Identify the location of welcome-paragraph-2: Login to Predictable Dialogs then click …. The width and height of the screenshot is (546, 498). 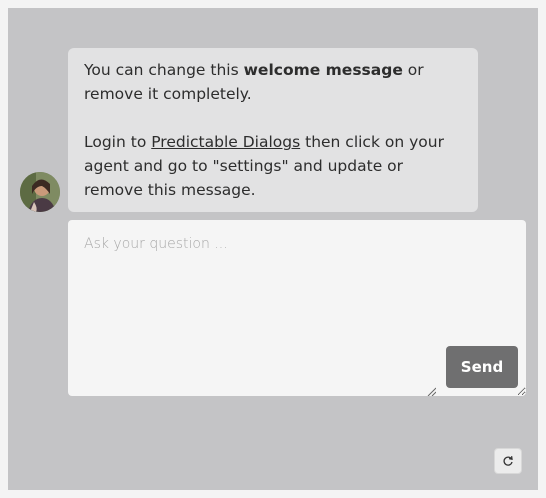
(273, 166).